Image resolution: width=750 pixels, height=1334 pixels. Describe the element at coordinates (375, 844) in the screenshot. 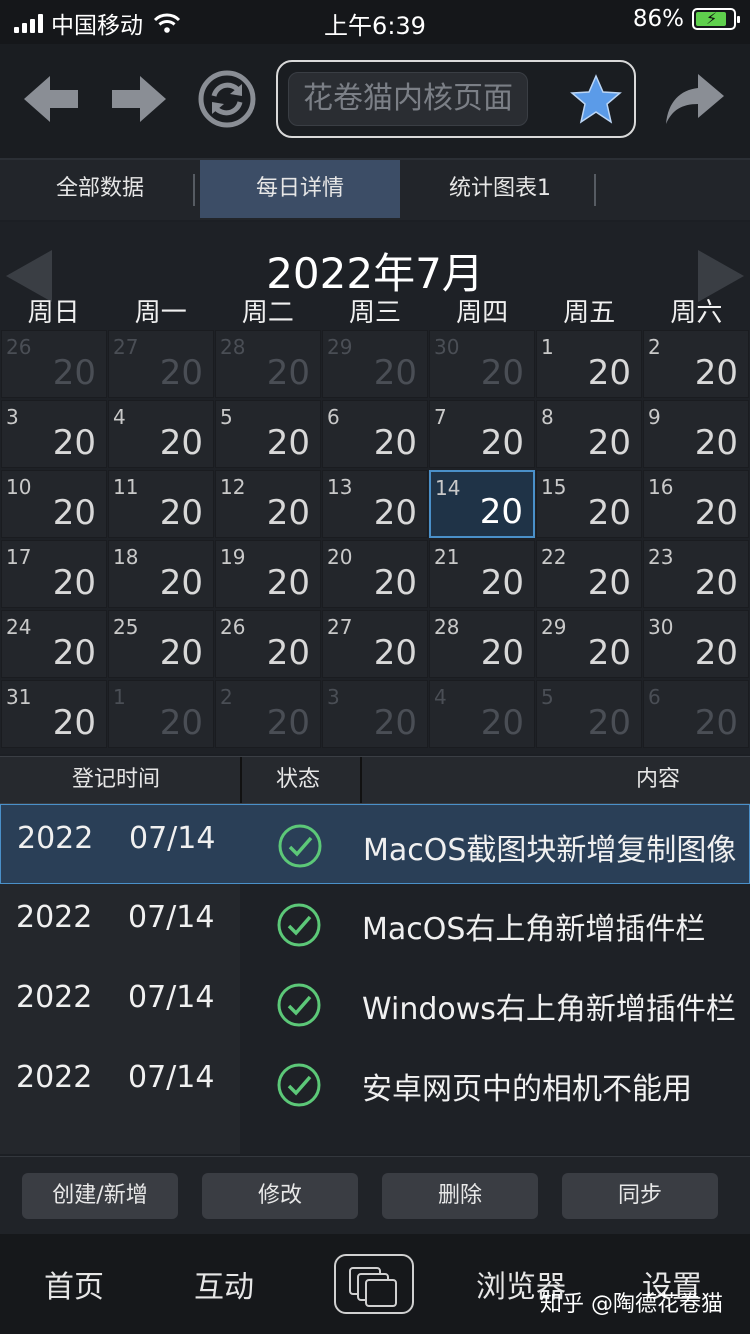

I see `list-item-selected: 2022 07/14 MacOS截图块新增复制图像` at that location.